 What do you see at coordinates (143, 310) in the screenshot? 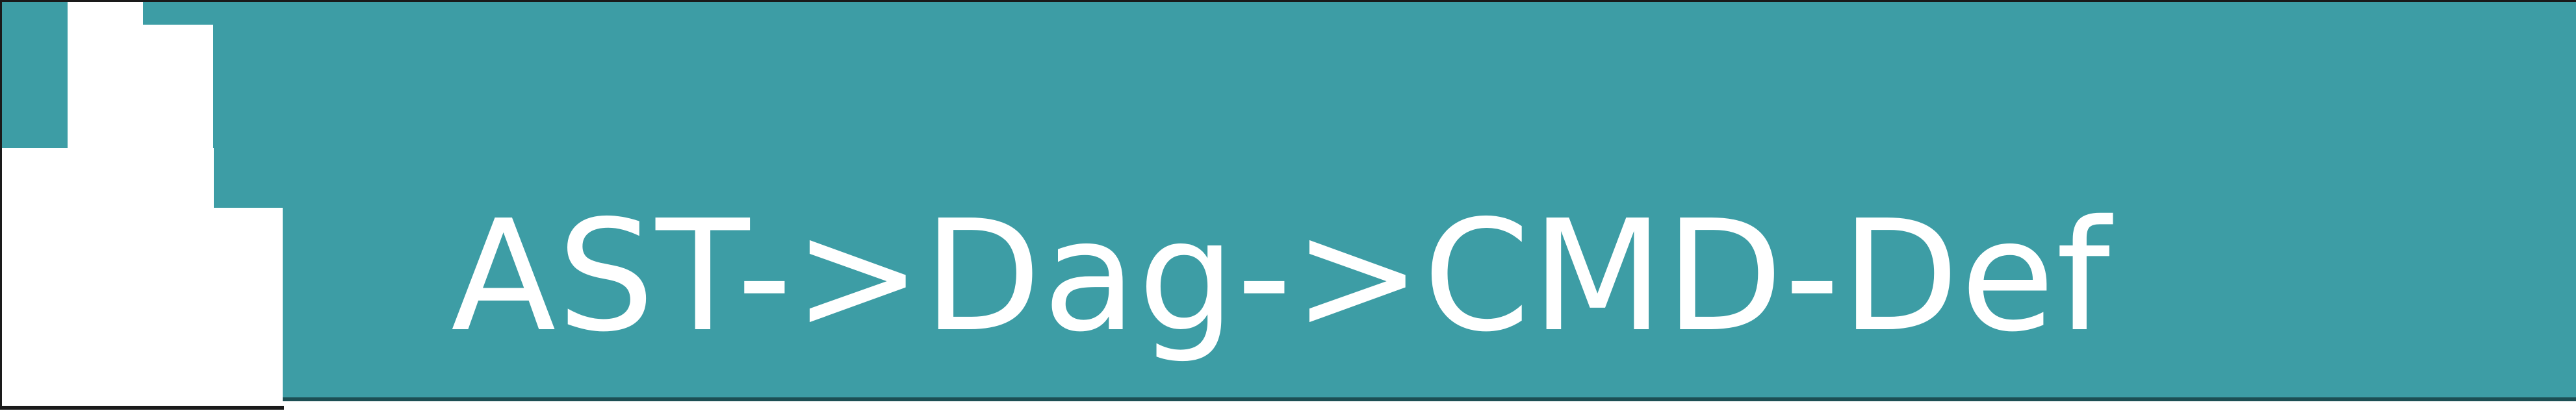
I see `step-shape-lower` at bounding box center [143, 310].